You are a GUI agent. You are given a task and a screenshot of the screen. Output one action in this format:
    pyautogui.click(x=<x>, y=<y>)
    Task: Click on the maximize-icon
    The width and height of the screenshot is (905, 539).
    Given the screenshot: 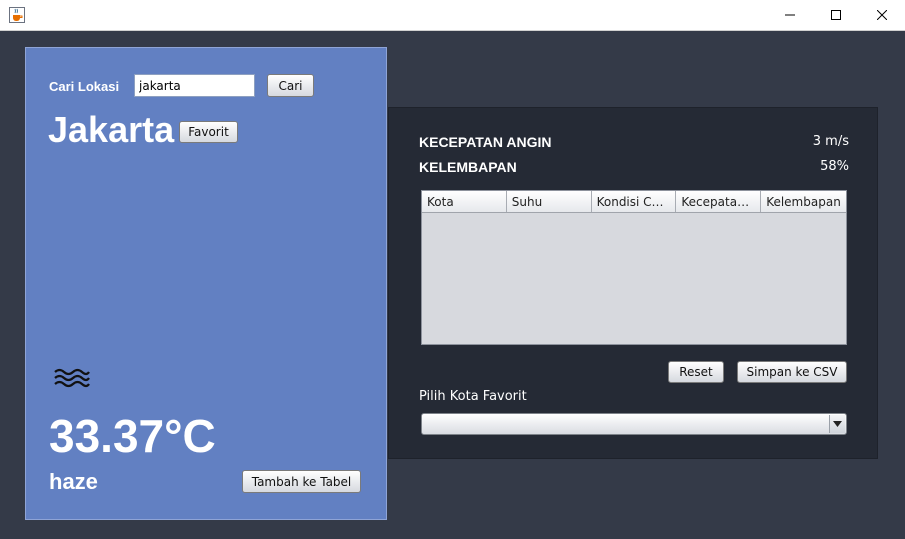 What is the action you would take?
    pyautogui.click(x=836, y=15)
    